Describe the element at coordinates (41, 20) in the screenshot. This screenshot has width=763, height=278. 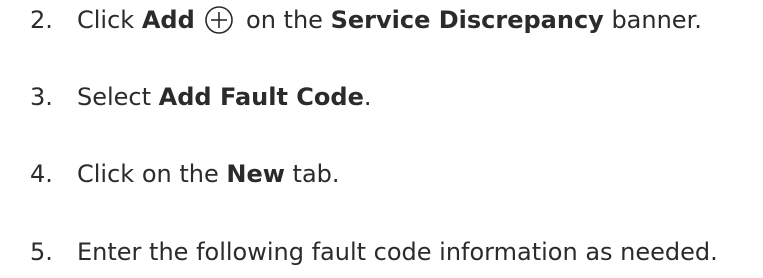
I see `step-number: 2.` at that location.